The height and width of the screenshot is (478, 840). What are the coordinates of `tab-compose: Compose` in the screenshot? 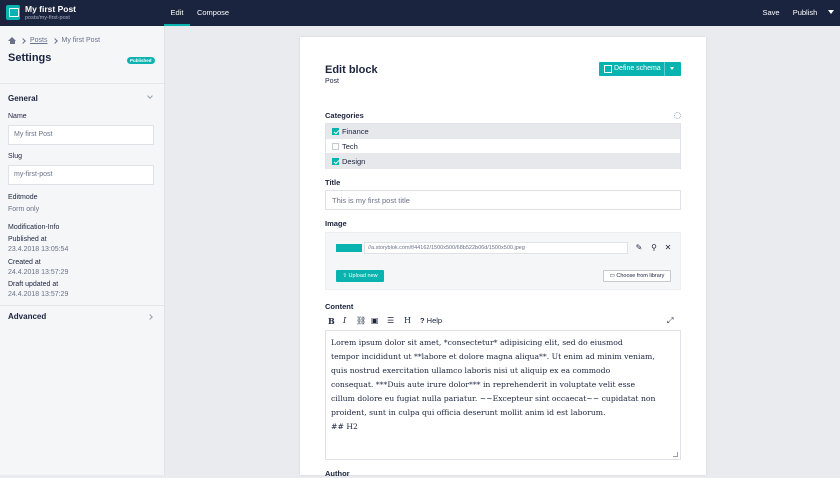 It's located at (213, 13).